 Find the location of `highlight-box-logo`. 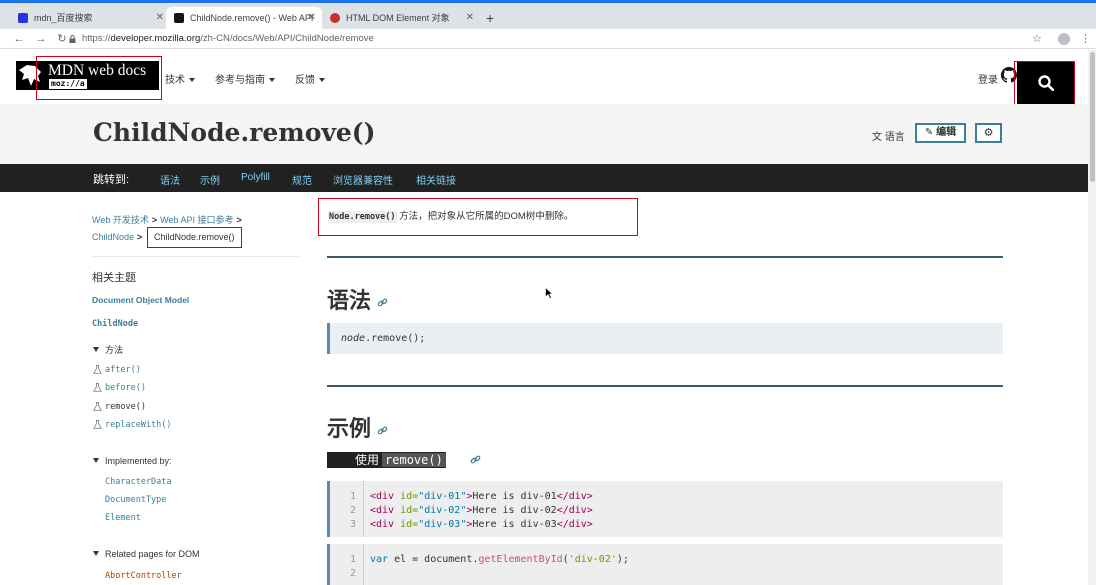

highlight-box-logo is located at coordinates (99, 78).